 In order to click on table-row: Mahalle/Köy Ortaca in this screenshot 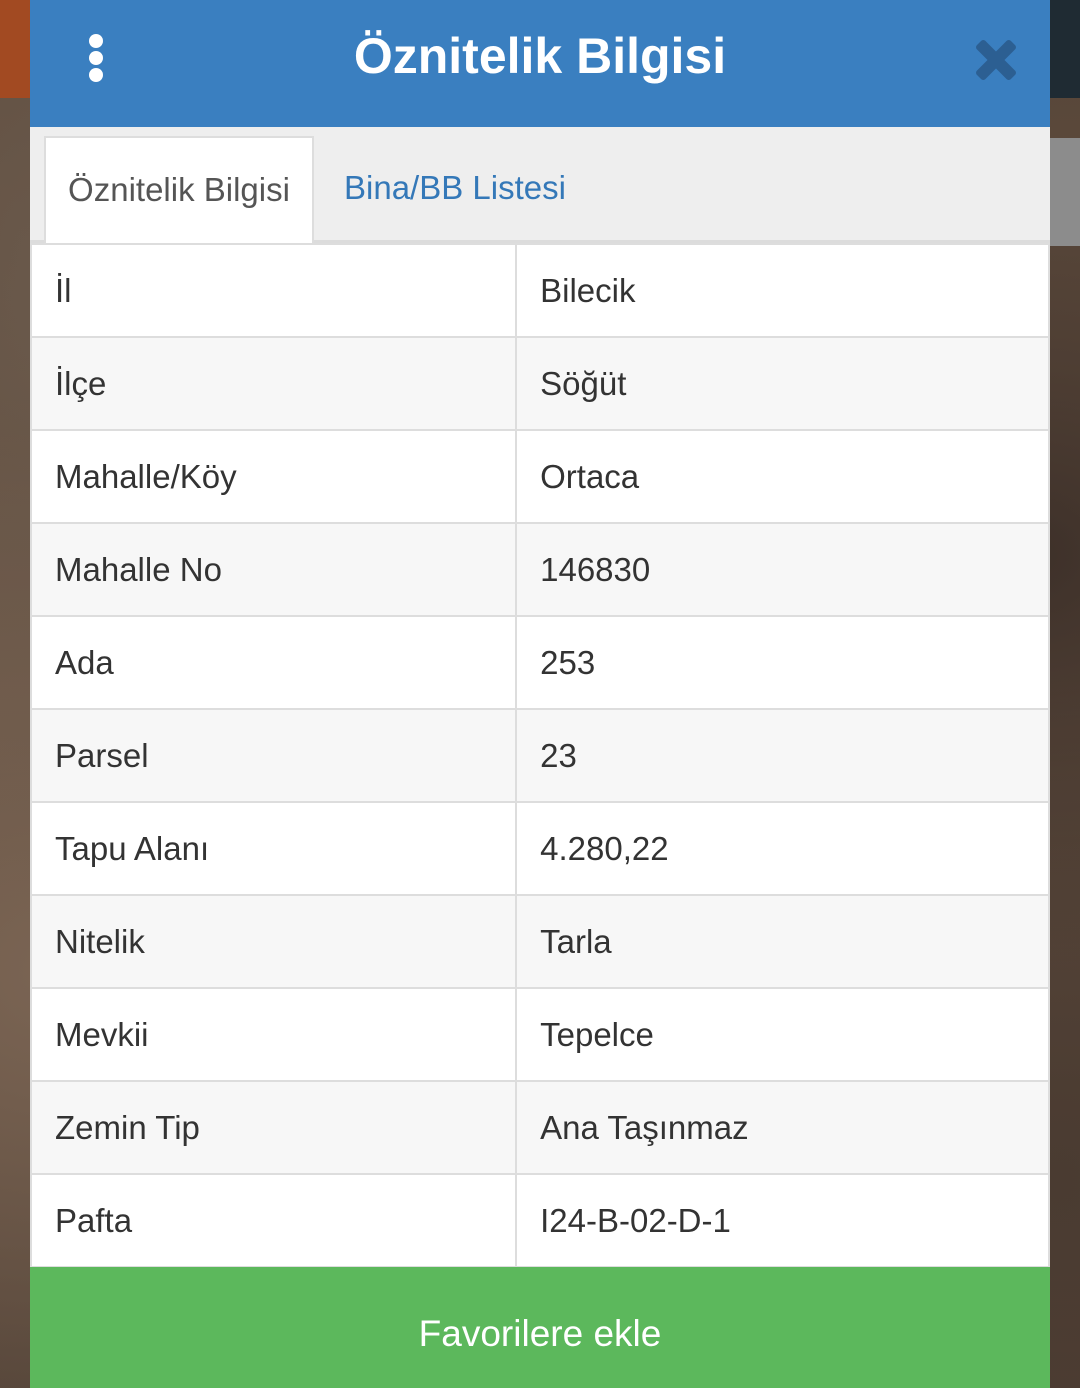, I will do `click(539, 476)`.